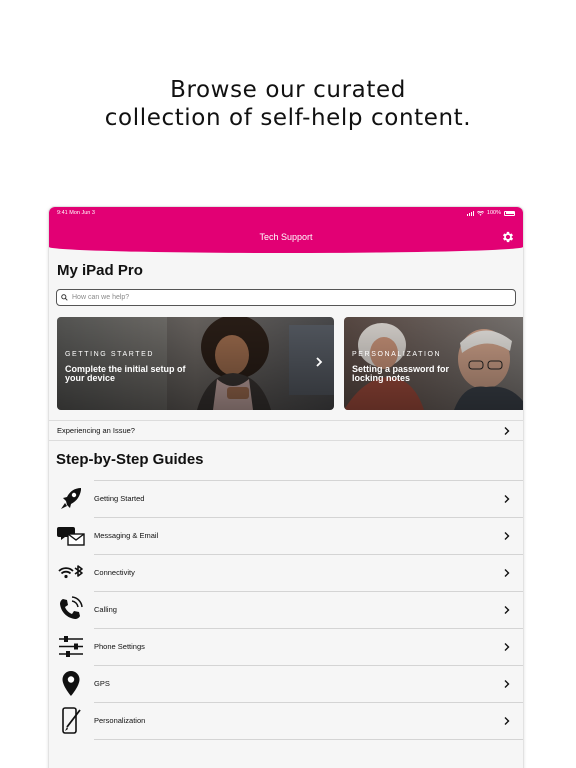 The height and width of the screenshot is (768, 576). What do you see at coordinates (100, 270) in the screenshot?
I see `page-title: My iPad Pro` at bounding box center [100, 270].